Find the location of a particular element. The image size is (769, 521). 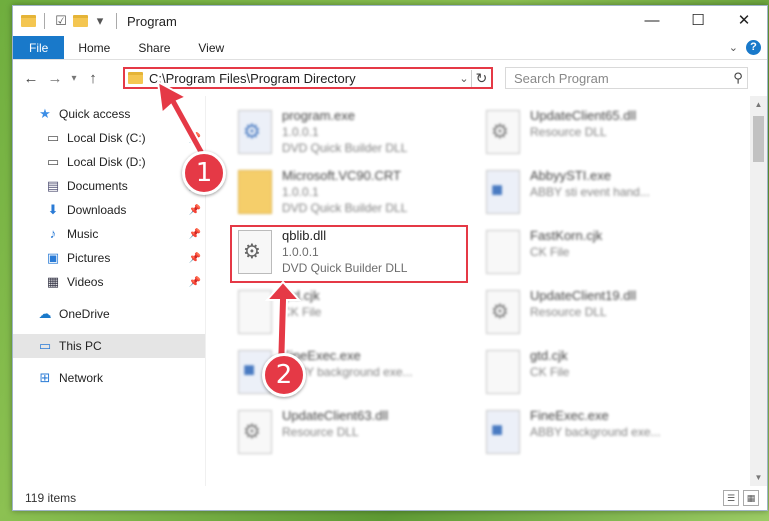

network-icon: ⊞ is located at coordinates (45, 377).